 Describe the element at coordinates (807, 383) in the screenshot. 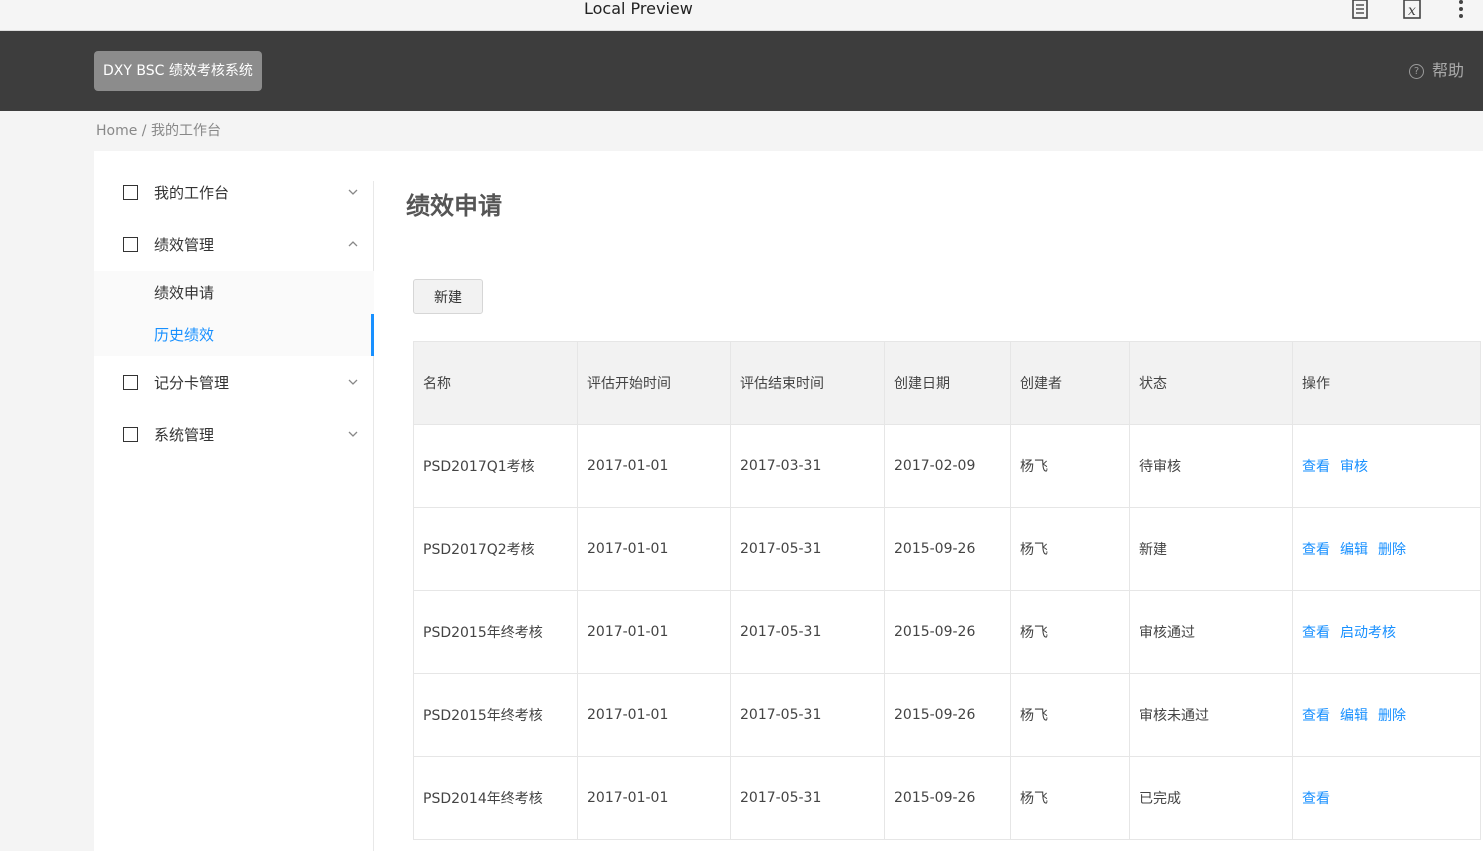

I see `column-header: 评估结束时间` at that location.